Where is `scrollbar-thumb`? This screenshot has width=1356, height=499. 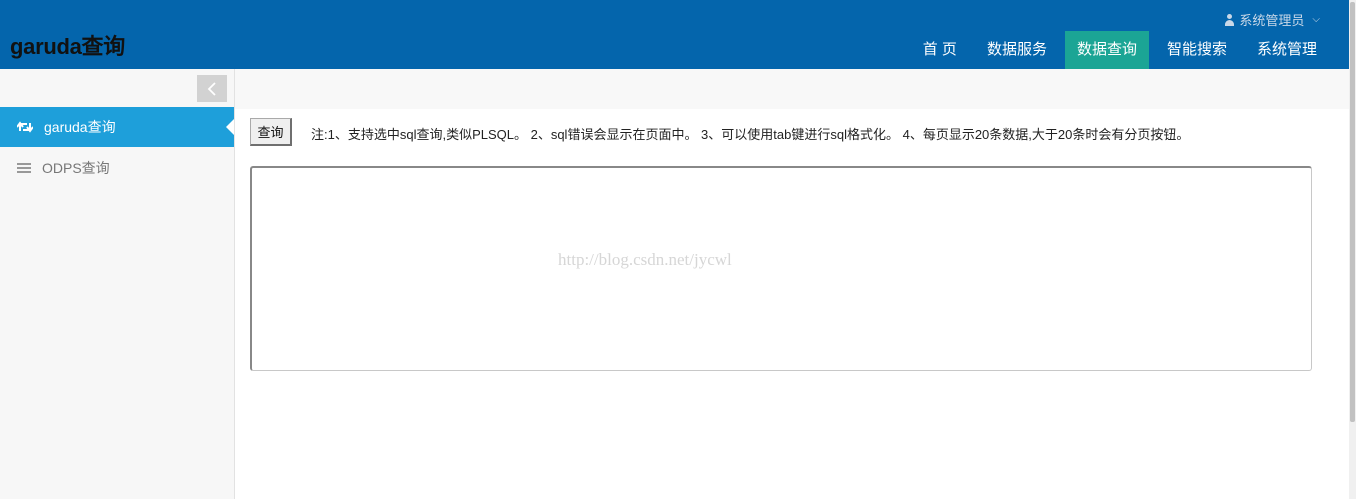 scrollbar-thumb is located at coordinates (1352, 212).